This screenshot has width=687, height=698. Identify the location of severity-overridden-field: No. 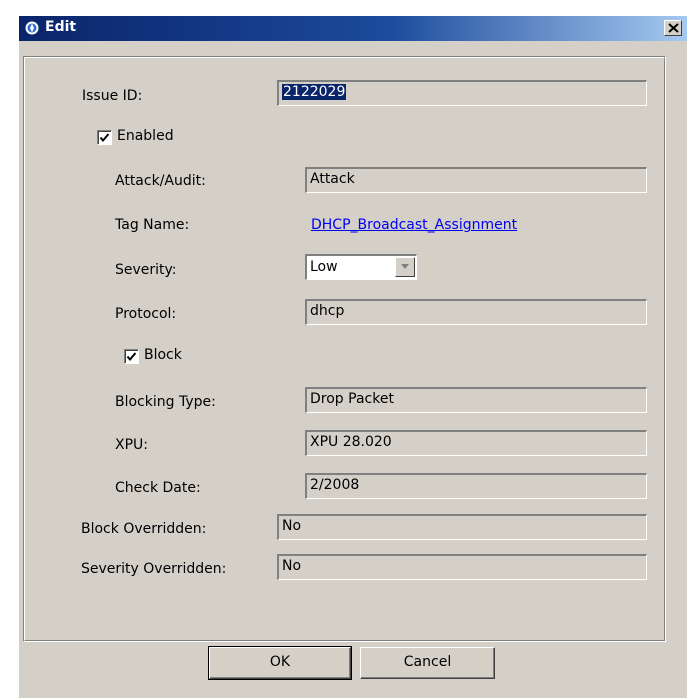
(462, 567).